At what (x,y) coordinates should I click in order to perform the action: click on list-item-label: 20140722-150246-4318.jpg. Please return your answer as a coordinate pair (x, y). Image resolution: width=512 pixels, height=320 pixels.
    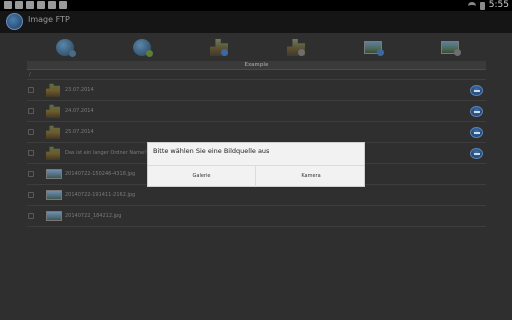
    Looking at the image, I should click on (100, 174).